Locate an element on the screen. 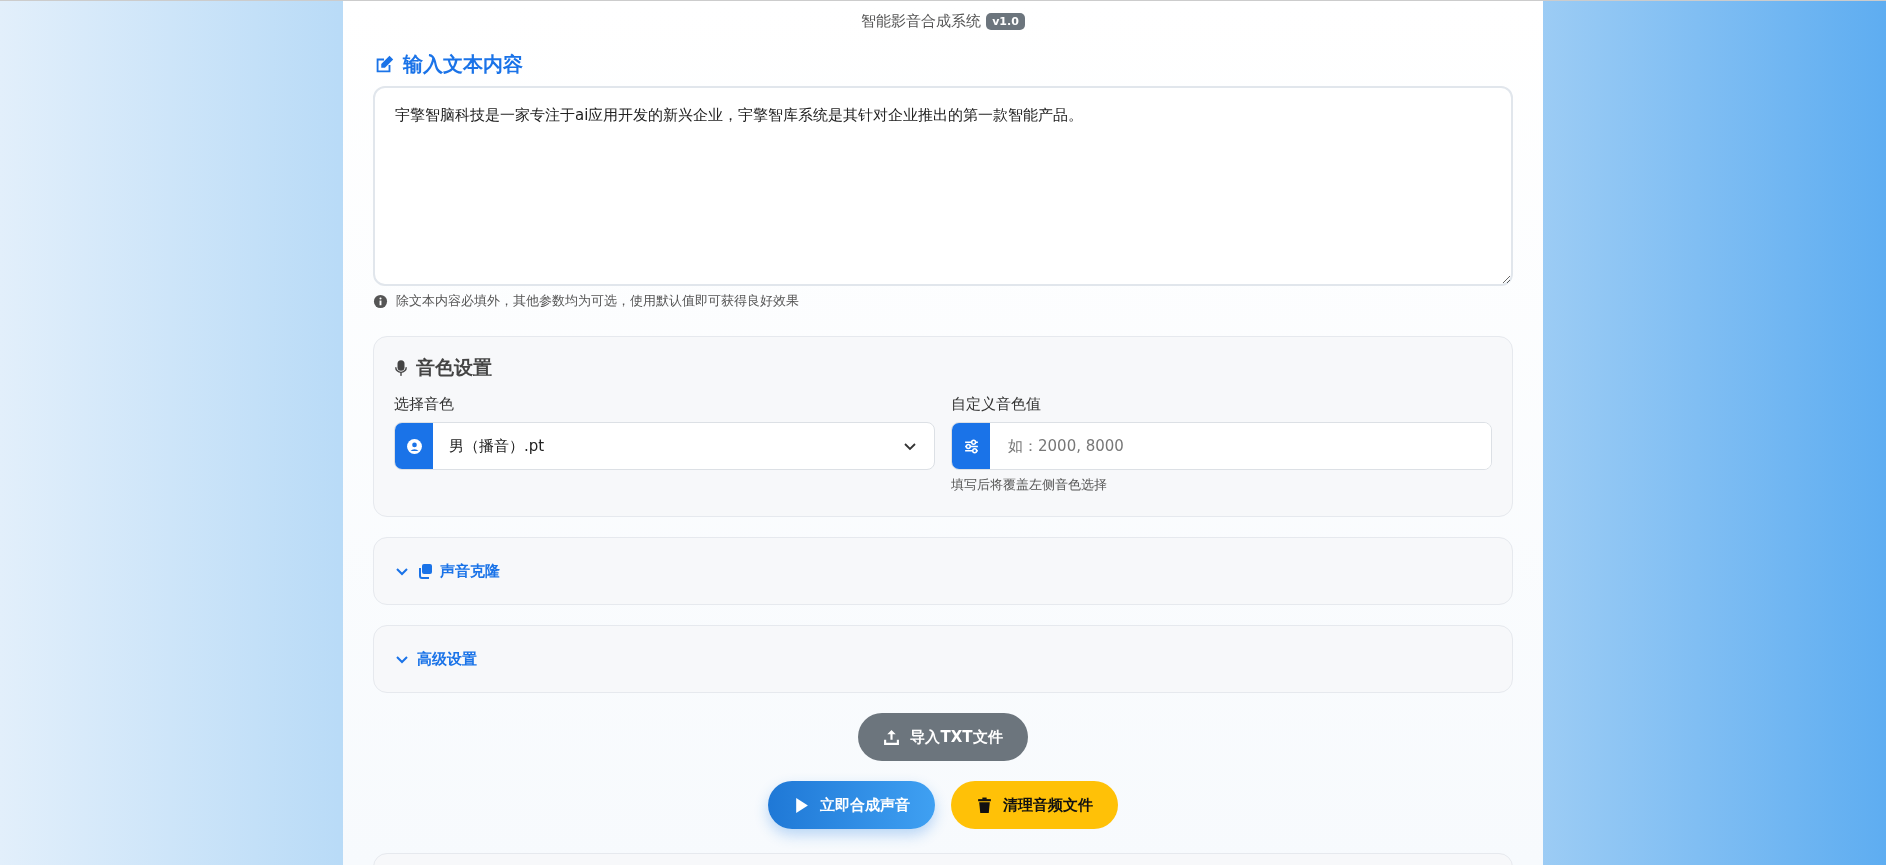 The image size is (1886, 865). trash-icon is located at coordinates (984, 805).